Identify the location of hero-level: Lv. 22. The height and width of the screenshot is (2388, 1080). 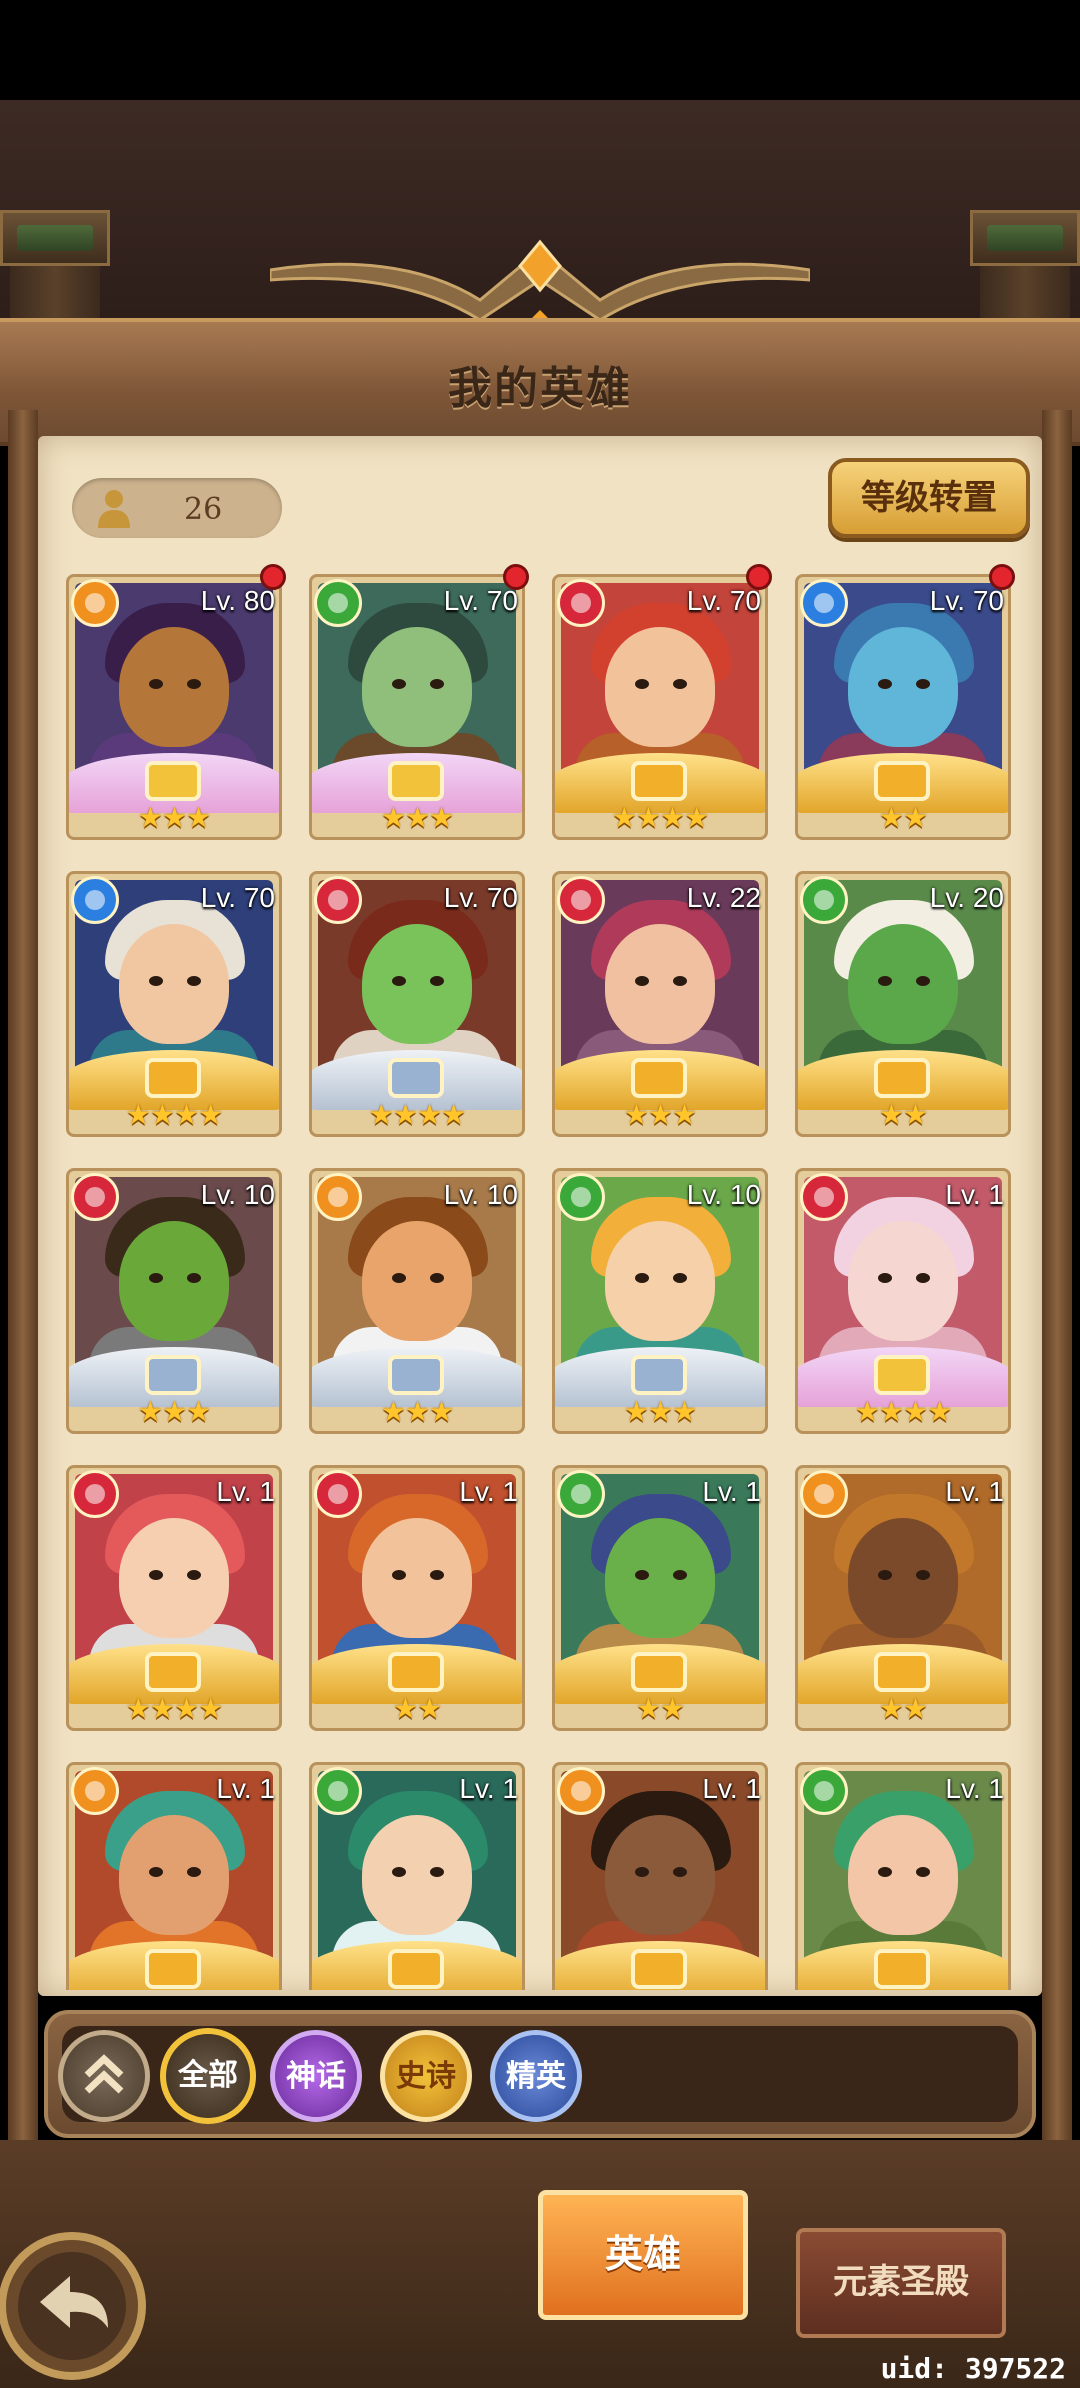
(723, 897).